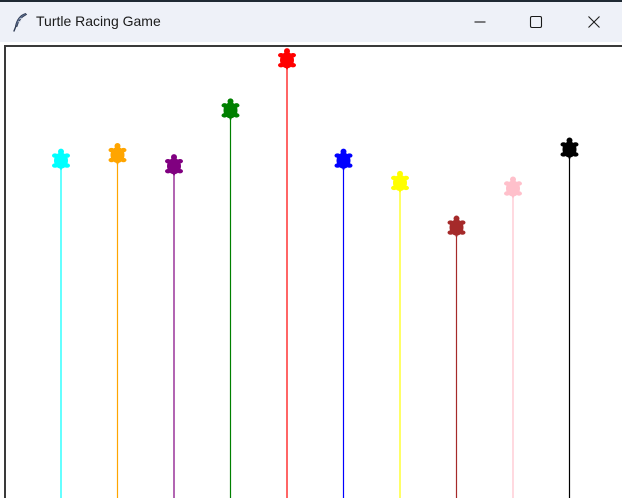 This screenshot has width=622, height=498. I want to click on title-bar: Turtle Racing Game, so click(311, 22).